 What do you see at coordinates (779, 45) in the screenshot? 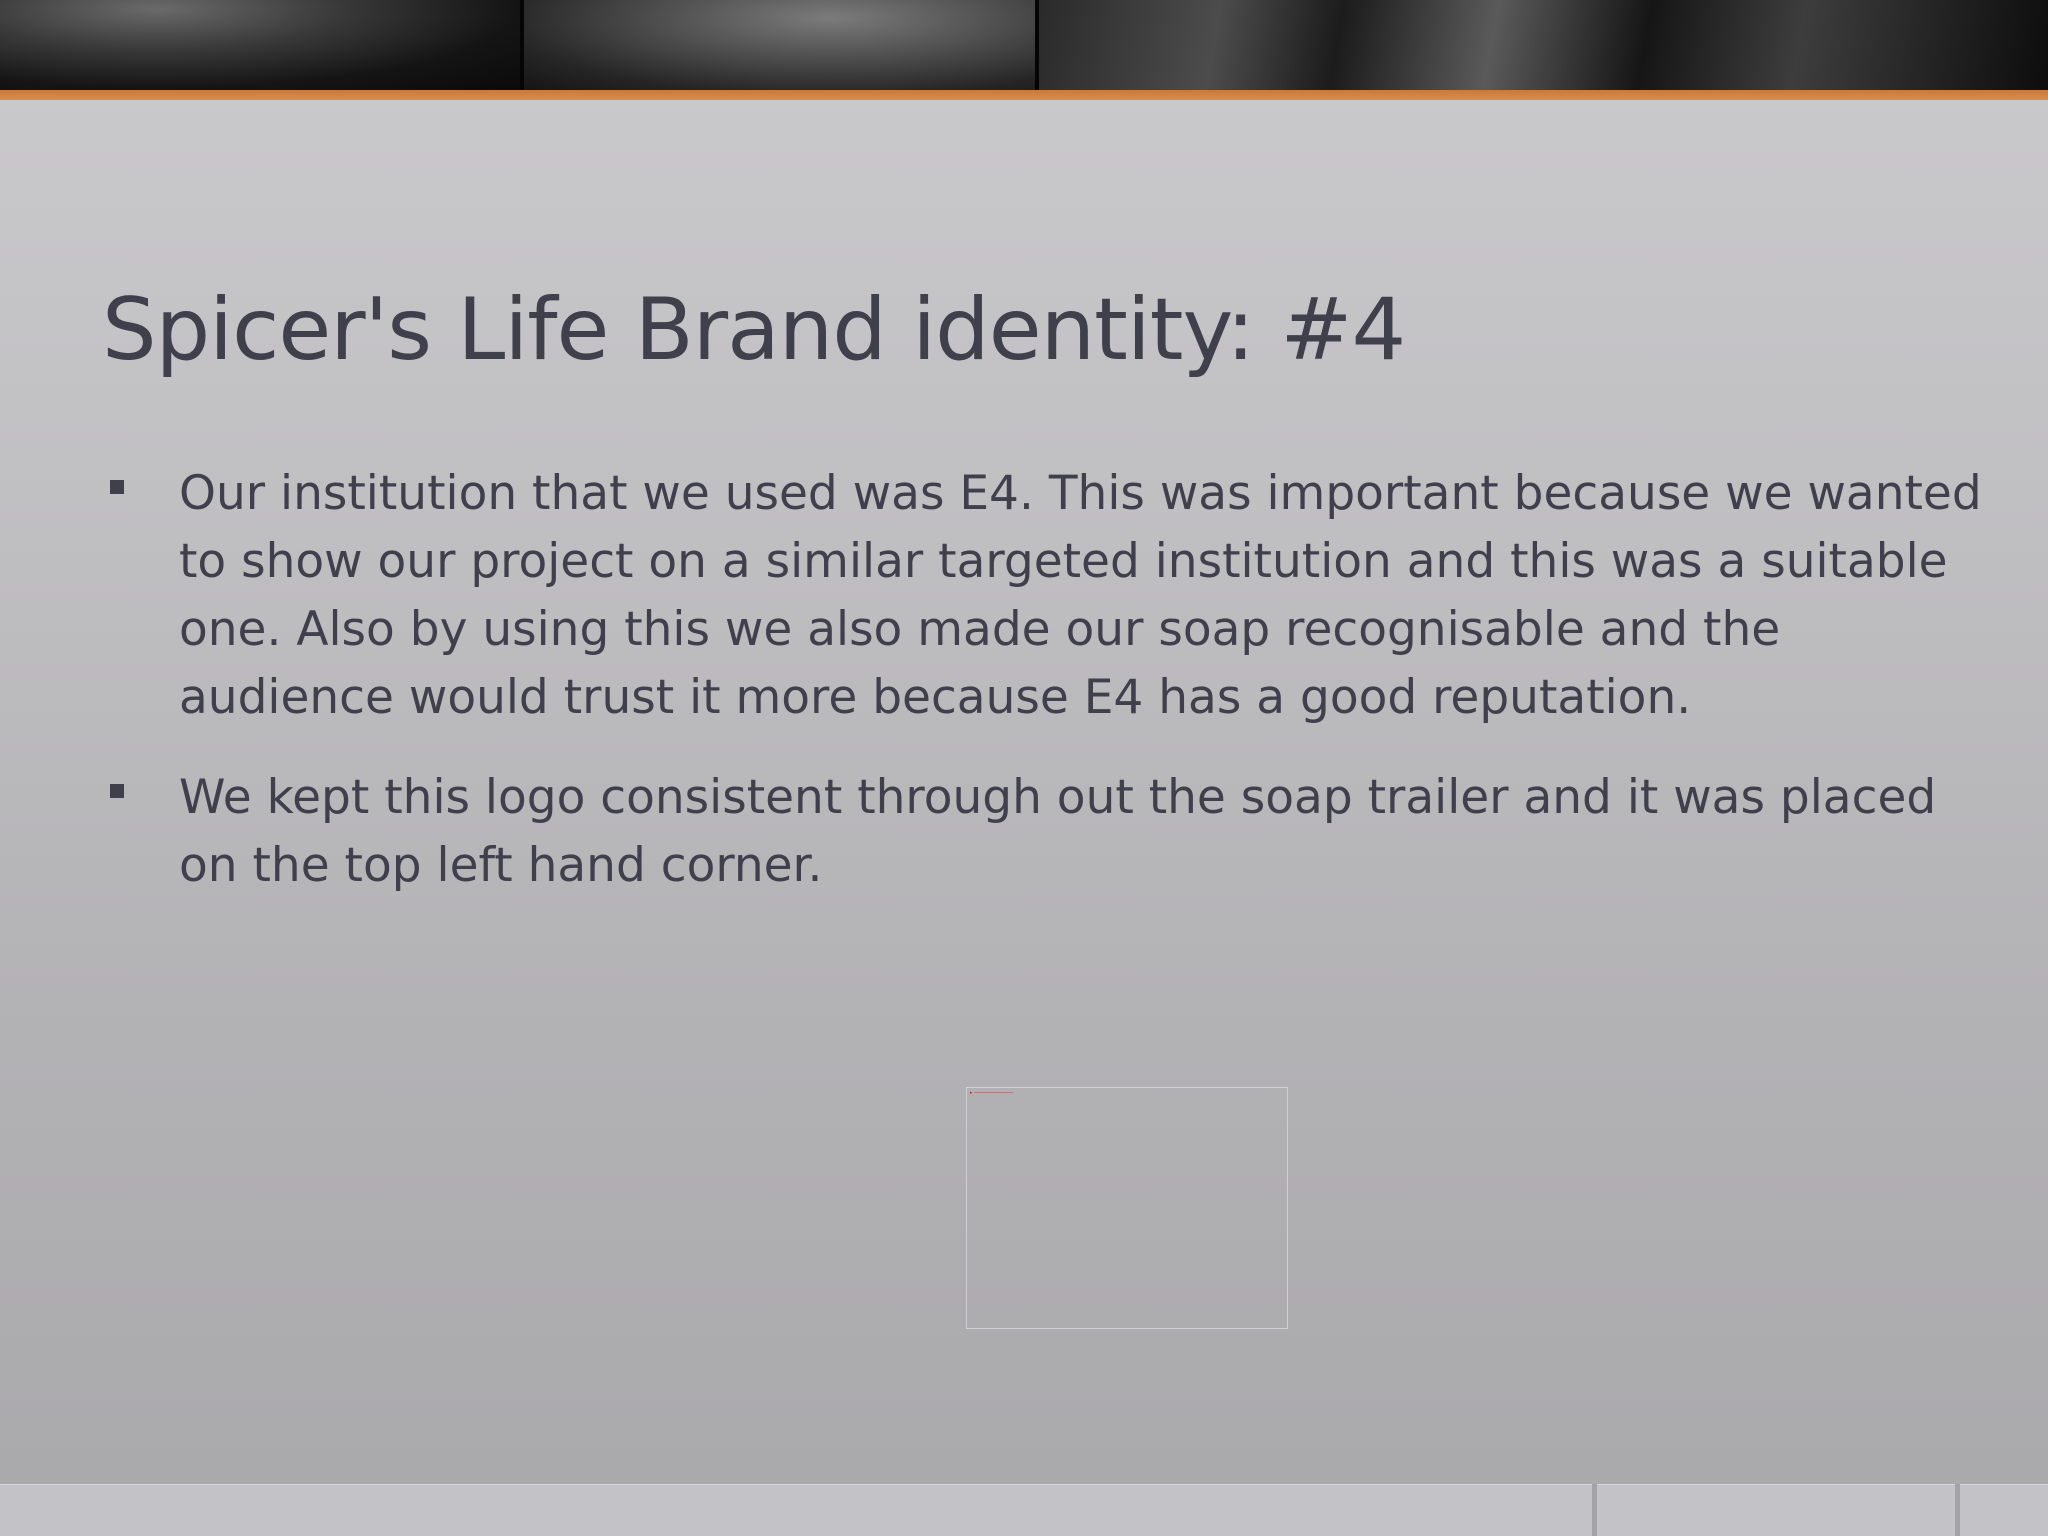
I see `banner-photo-tire` at bounding box center [779, 45].